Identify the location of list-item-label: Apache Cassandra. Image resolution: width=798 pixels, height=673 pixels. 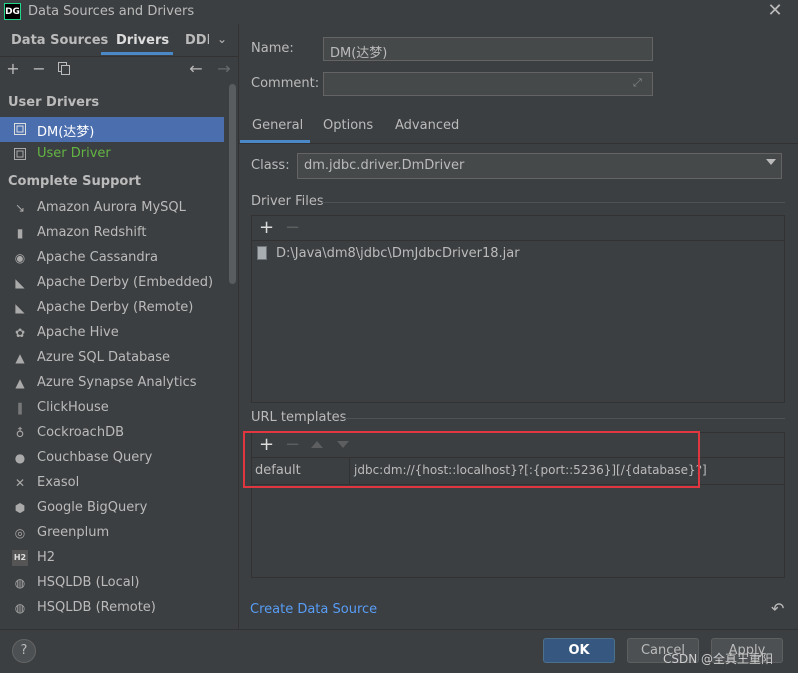
(97, 257).